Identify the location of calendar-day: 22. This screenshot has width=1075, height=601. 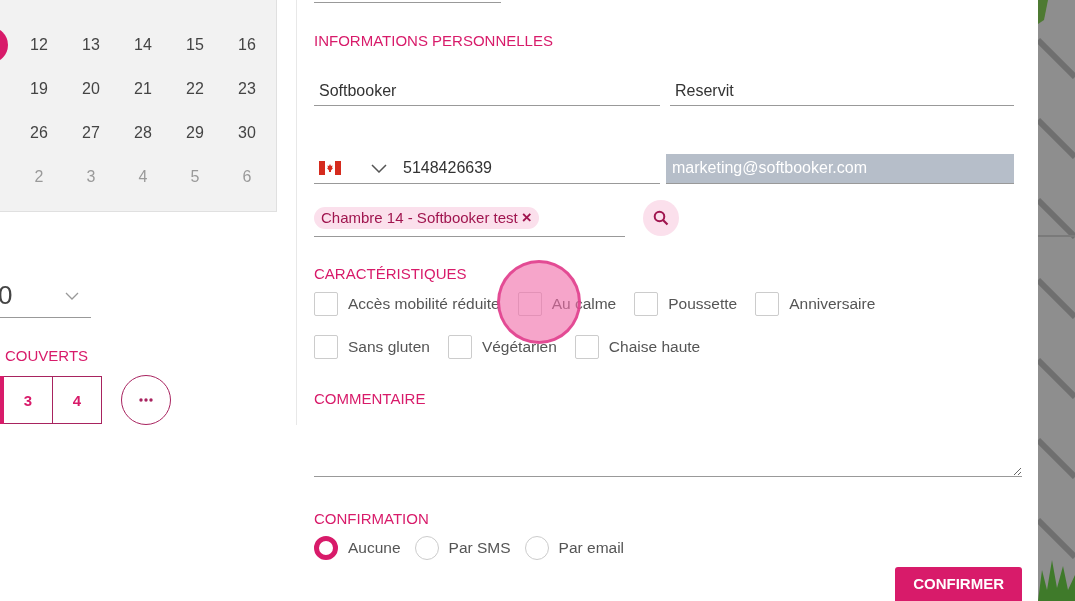
(195, 89).